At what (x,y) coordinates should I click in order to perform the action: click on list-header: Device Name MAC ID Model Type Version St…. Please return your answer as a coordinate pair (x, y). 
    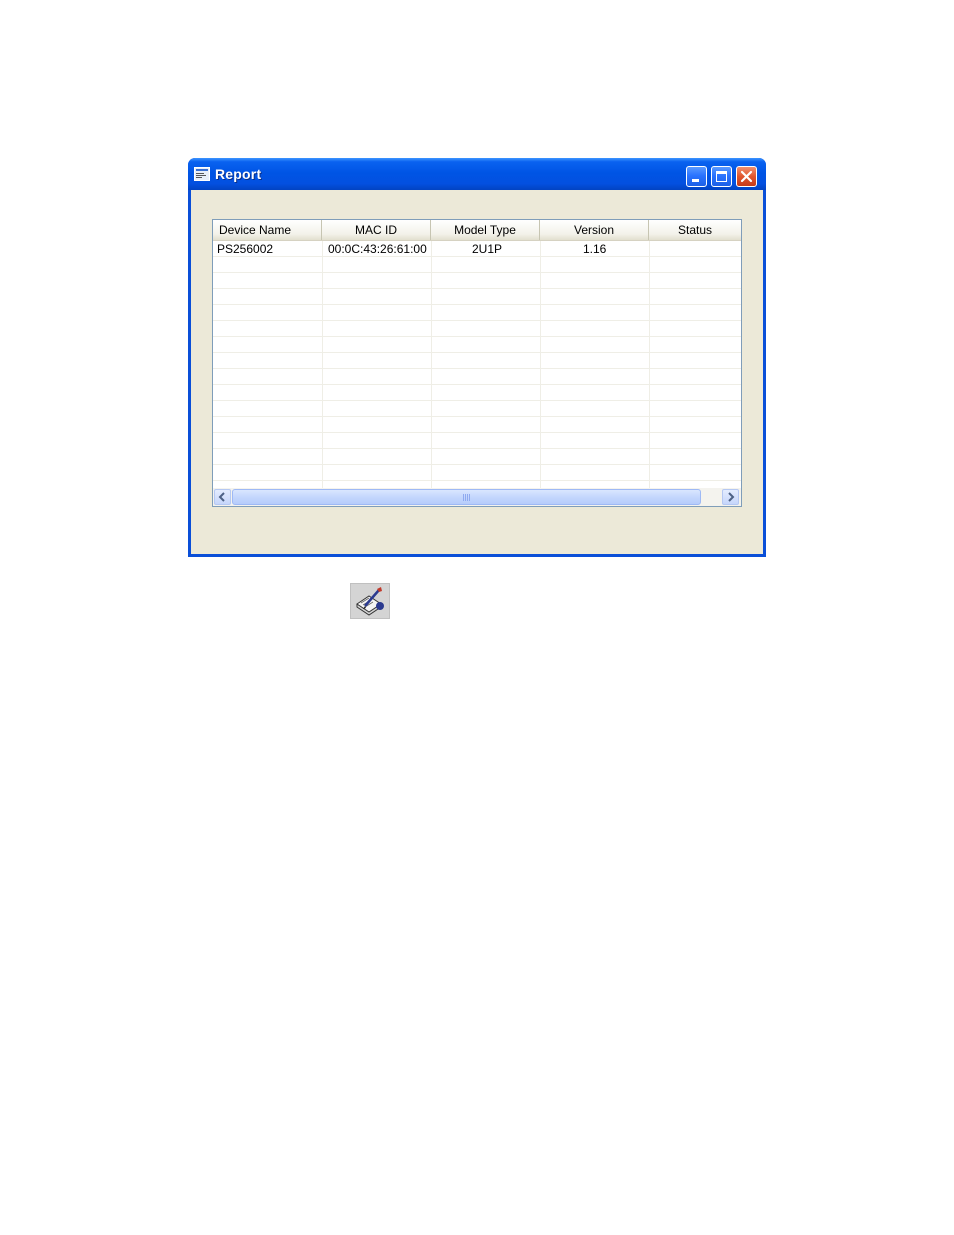
    Looking at the image, I should click on (477, 230).